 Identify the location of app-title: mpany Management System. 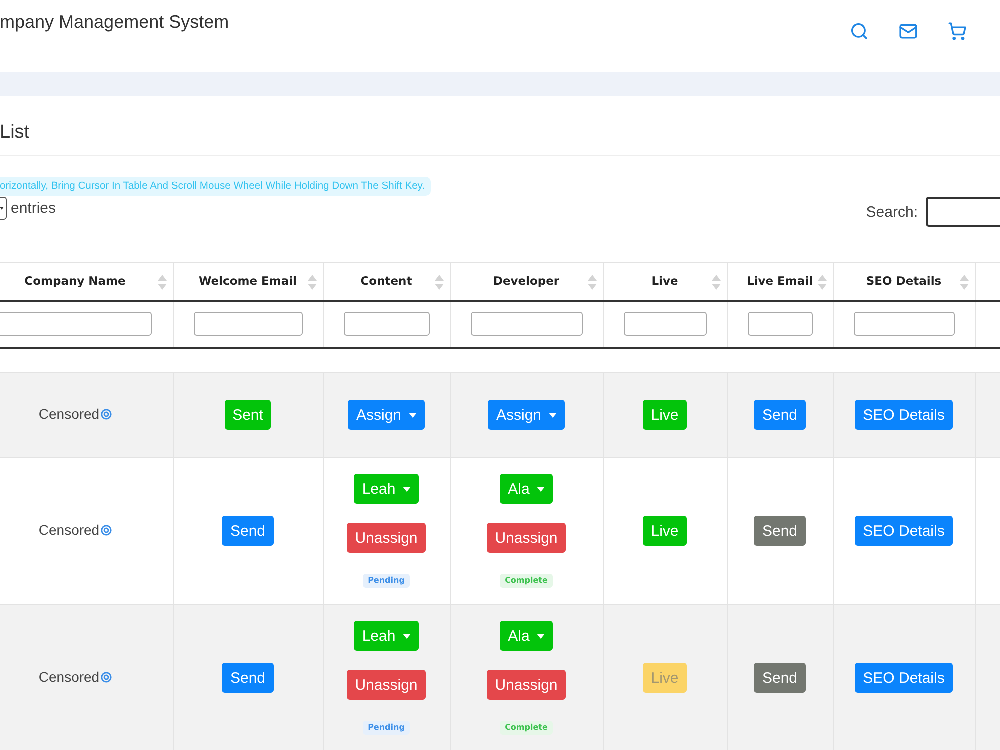
(115, 22).